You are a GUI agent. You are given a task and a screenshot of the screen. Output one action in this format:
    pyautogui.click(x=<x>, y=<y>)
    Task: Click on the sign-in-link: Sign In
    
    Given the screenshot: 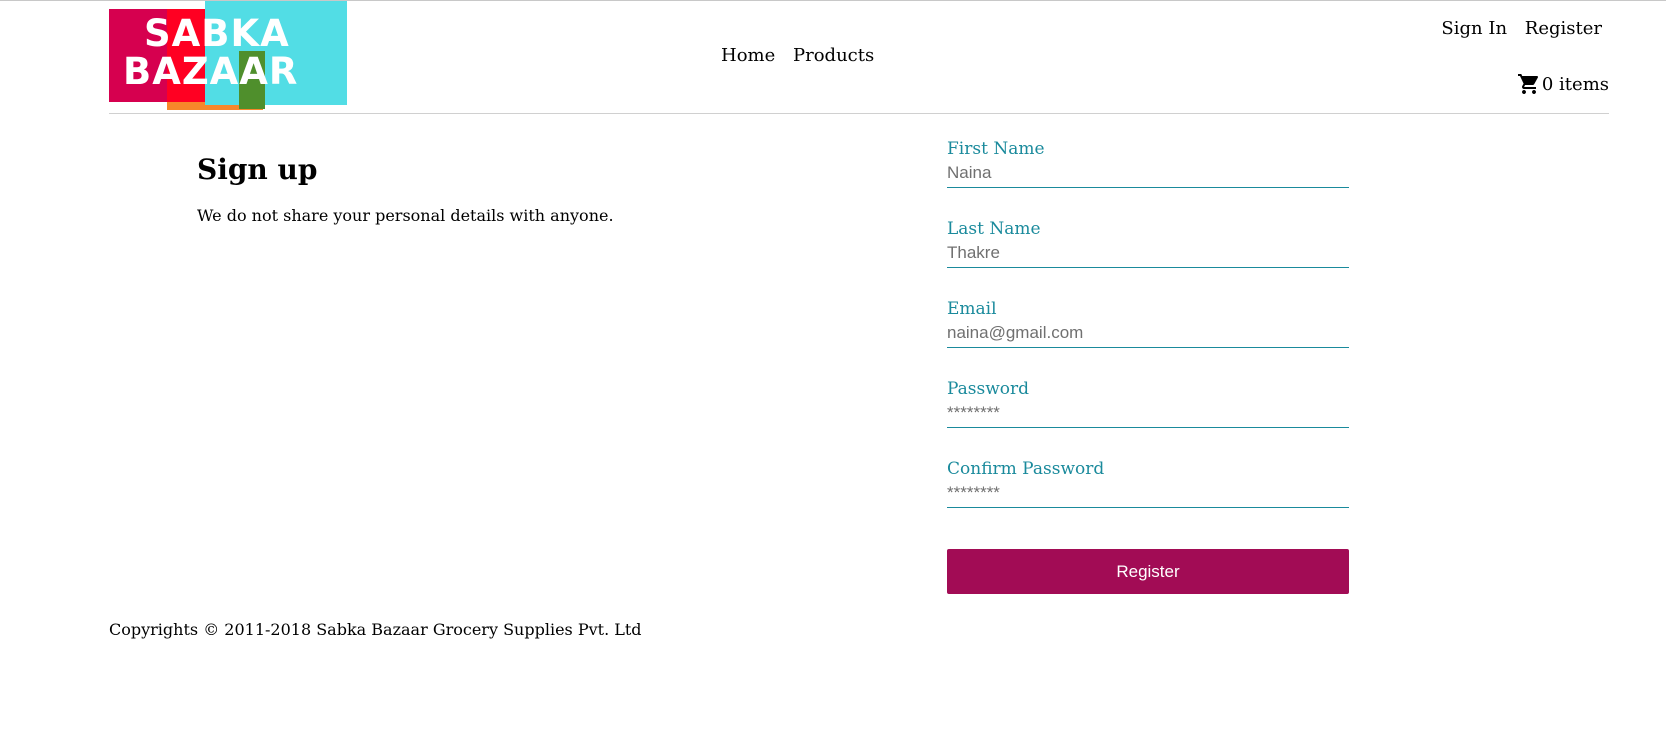 What is the action you would take?
    pyautogui.click(x=1474, y=28)
    